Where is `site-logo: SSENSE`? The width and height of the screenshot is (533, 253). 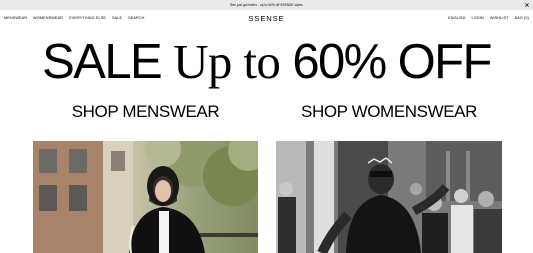
site-logo: SSENSE is located at coordinates (266, 18).